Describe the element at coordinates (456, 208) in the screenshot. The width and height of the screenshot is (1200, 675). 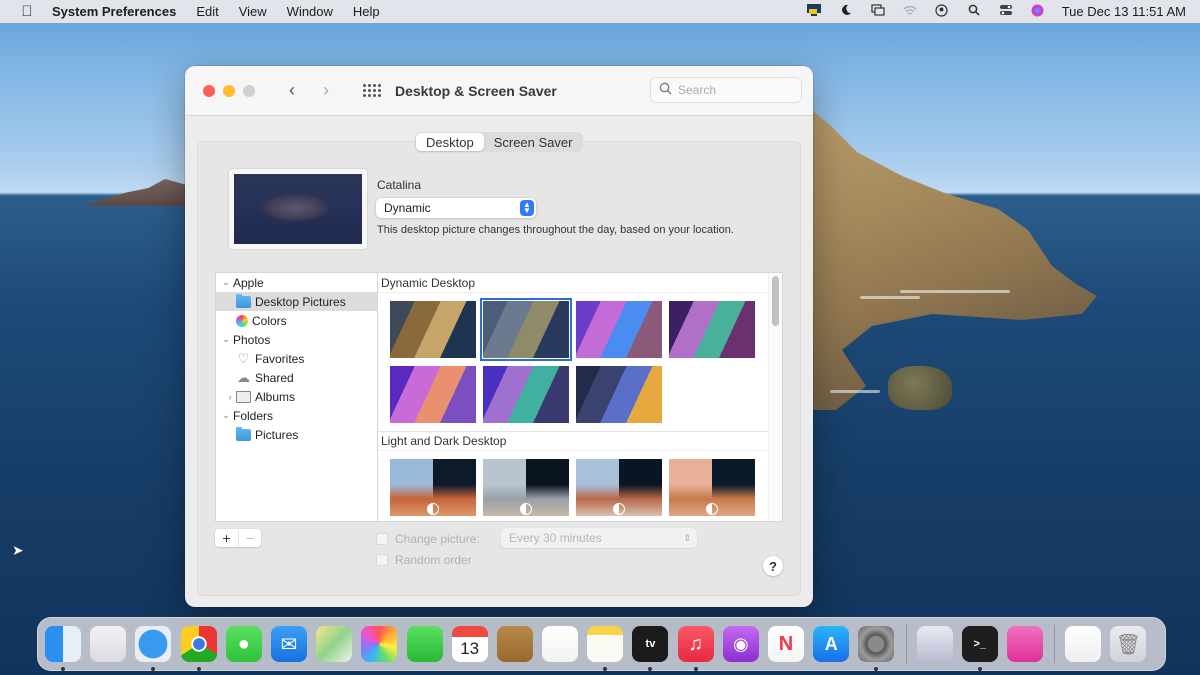
I see `wallpaper-mode-select: Dynamic ▲ ▼` at that location.